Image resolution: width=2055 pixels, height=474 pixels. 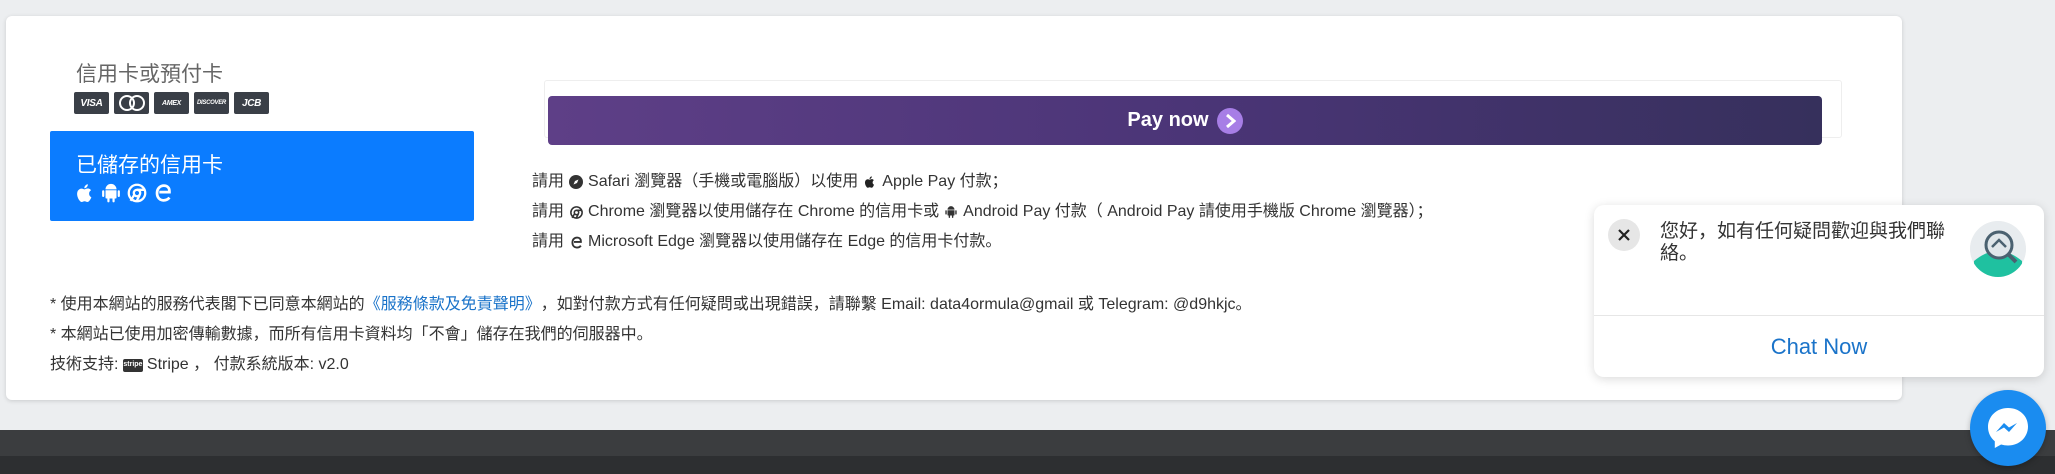 I want to click on amex-icon: AMEX, so click(x=171, y=103).